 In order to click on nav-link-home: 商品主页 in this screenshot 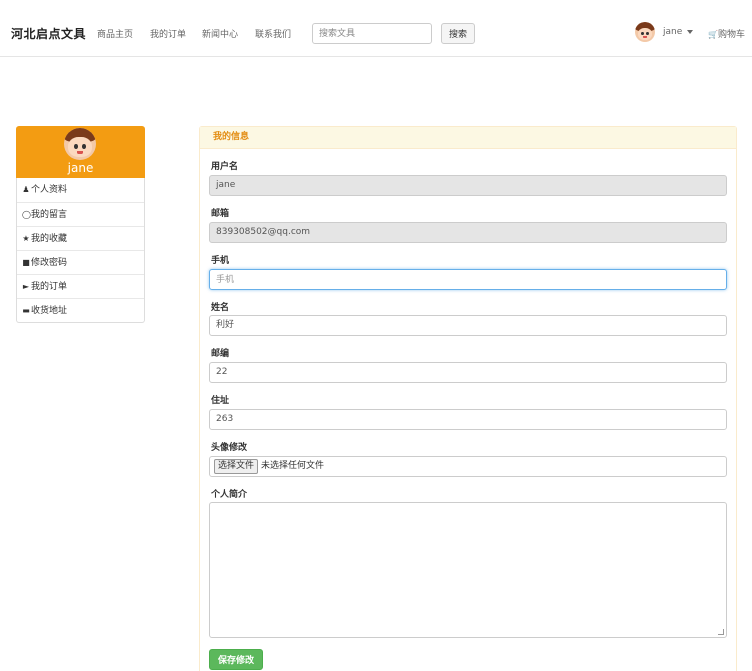, I will do `click(115, 33)`.